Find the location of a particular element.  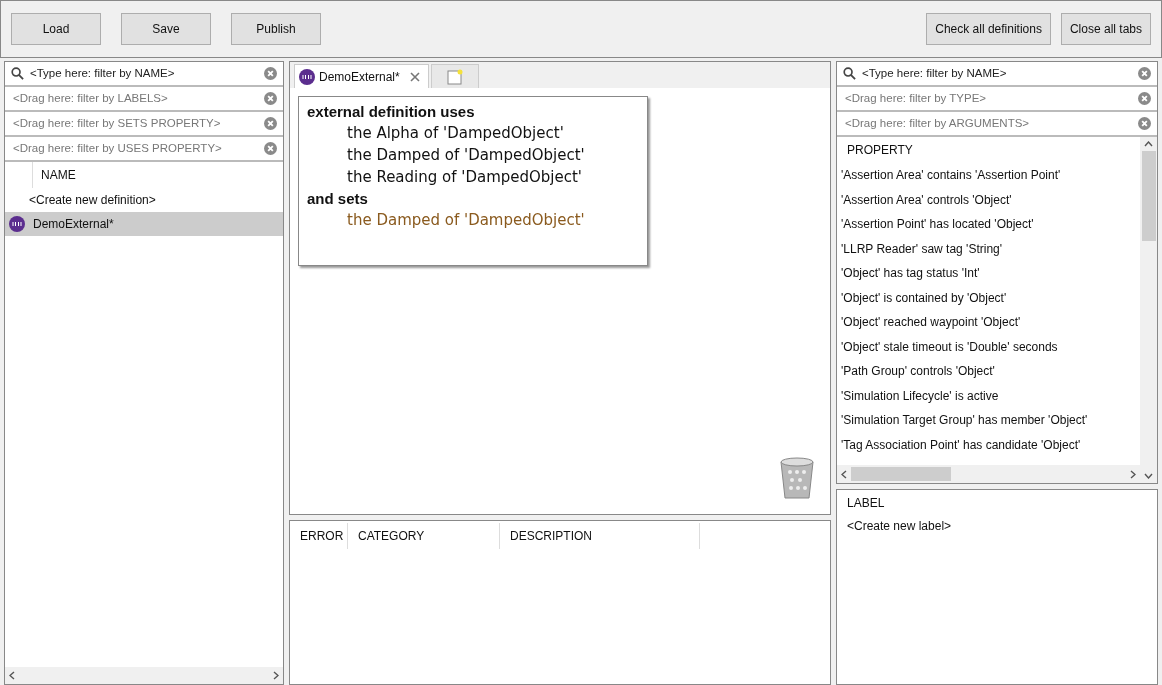

property-item: 'Object' is contained by 'Object' is located at coordinates (988, 297).